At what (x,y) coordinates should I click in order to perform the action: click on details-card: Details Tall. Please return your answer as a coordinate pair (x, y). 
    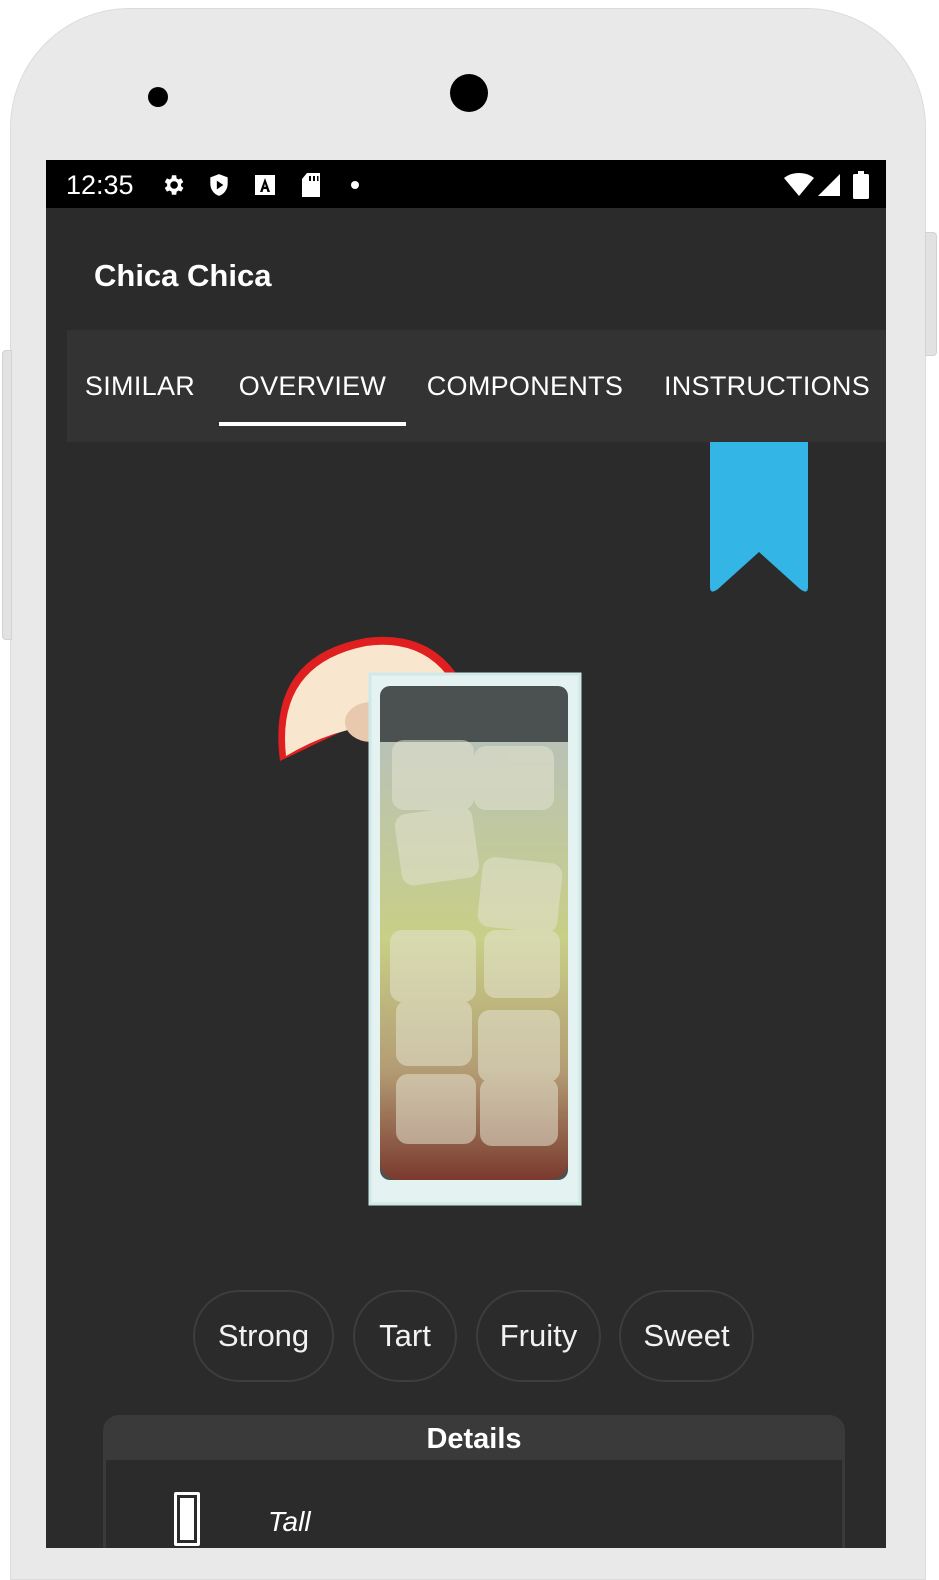
    Looking at the image, I should click on (474, 1481).